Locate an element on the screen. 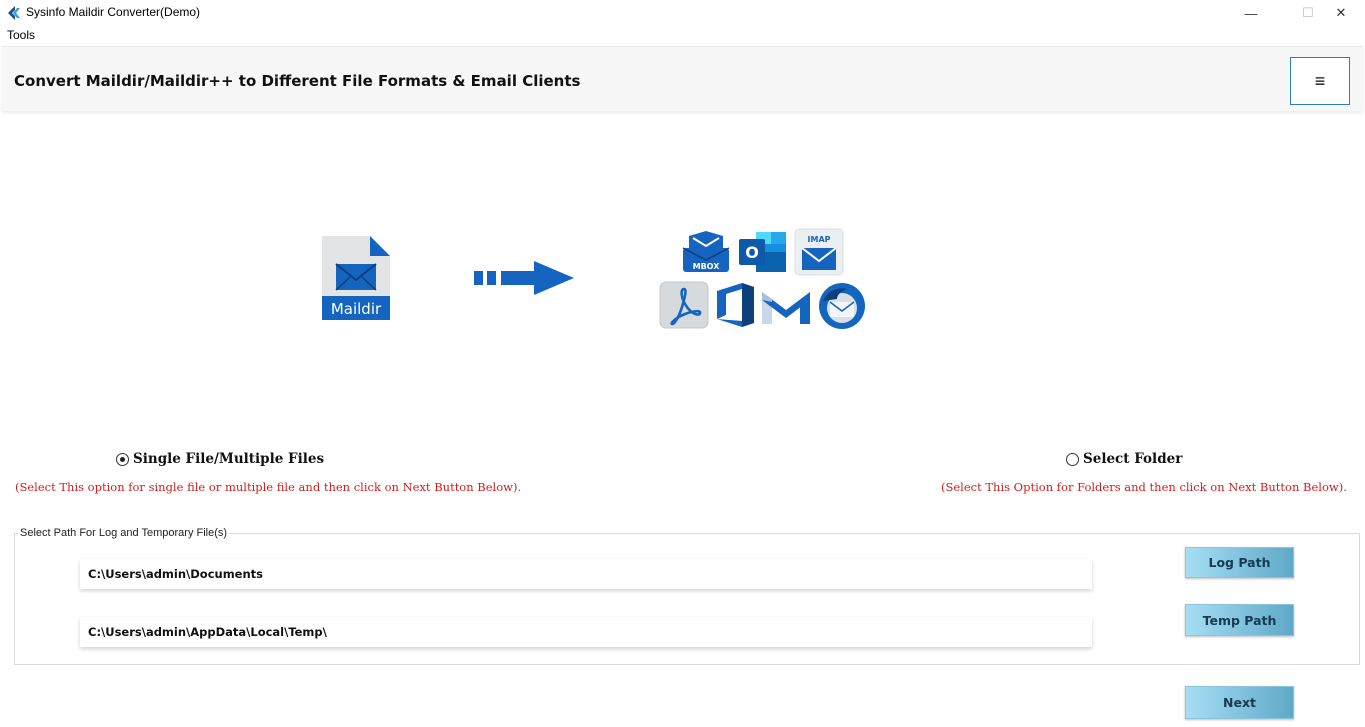  radio-selected-dot is located at coordinates (122, 459).